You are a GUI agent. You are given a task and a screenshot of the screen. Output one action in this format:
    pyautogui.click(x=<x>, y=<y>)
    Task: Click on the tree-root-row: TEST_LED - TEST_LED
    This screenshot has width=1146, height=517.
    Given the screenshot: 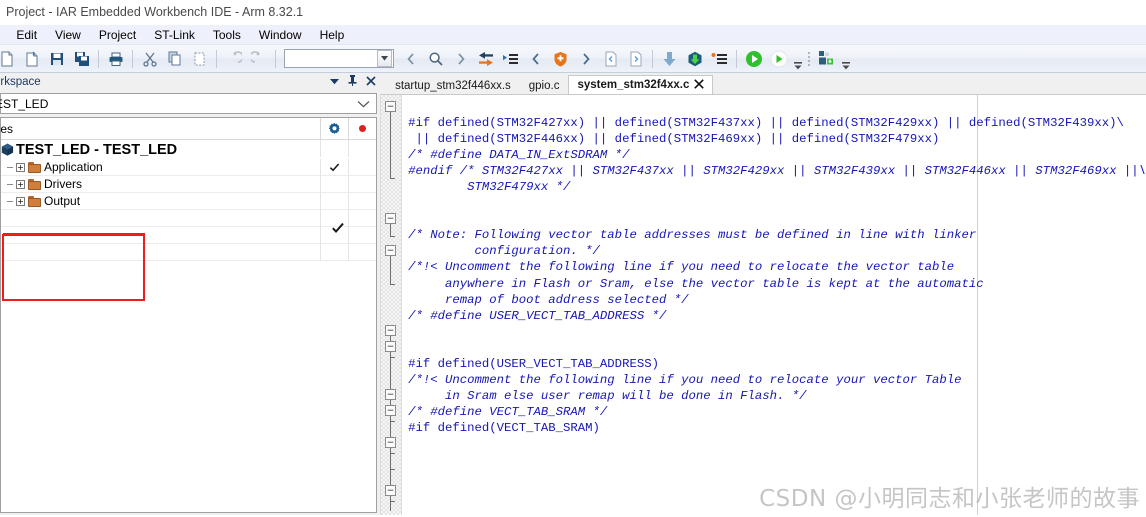 What is the action you would take?
    pyautogui.click(x=188, y=149)
    